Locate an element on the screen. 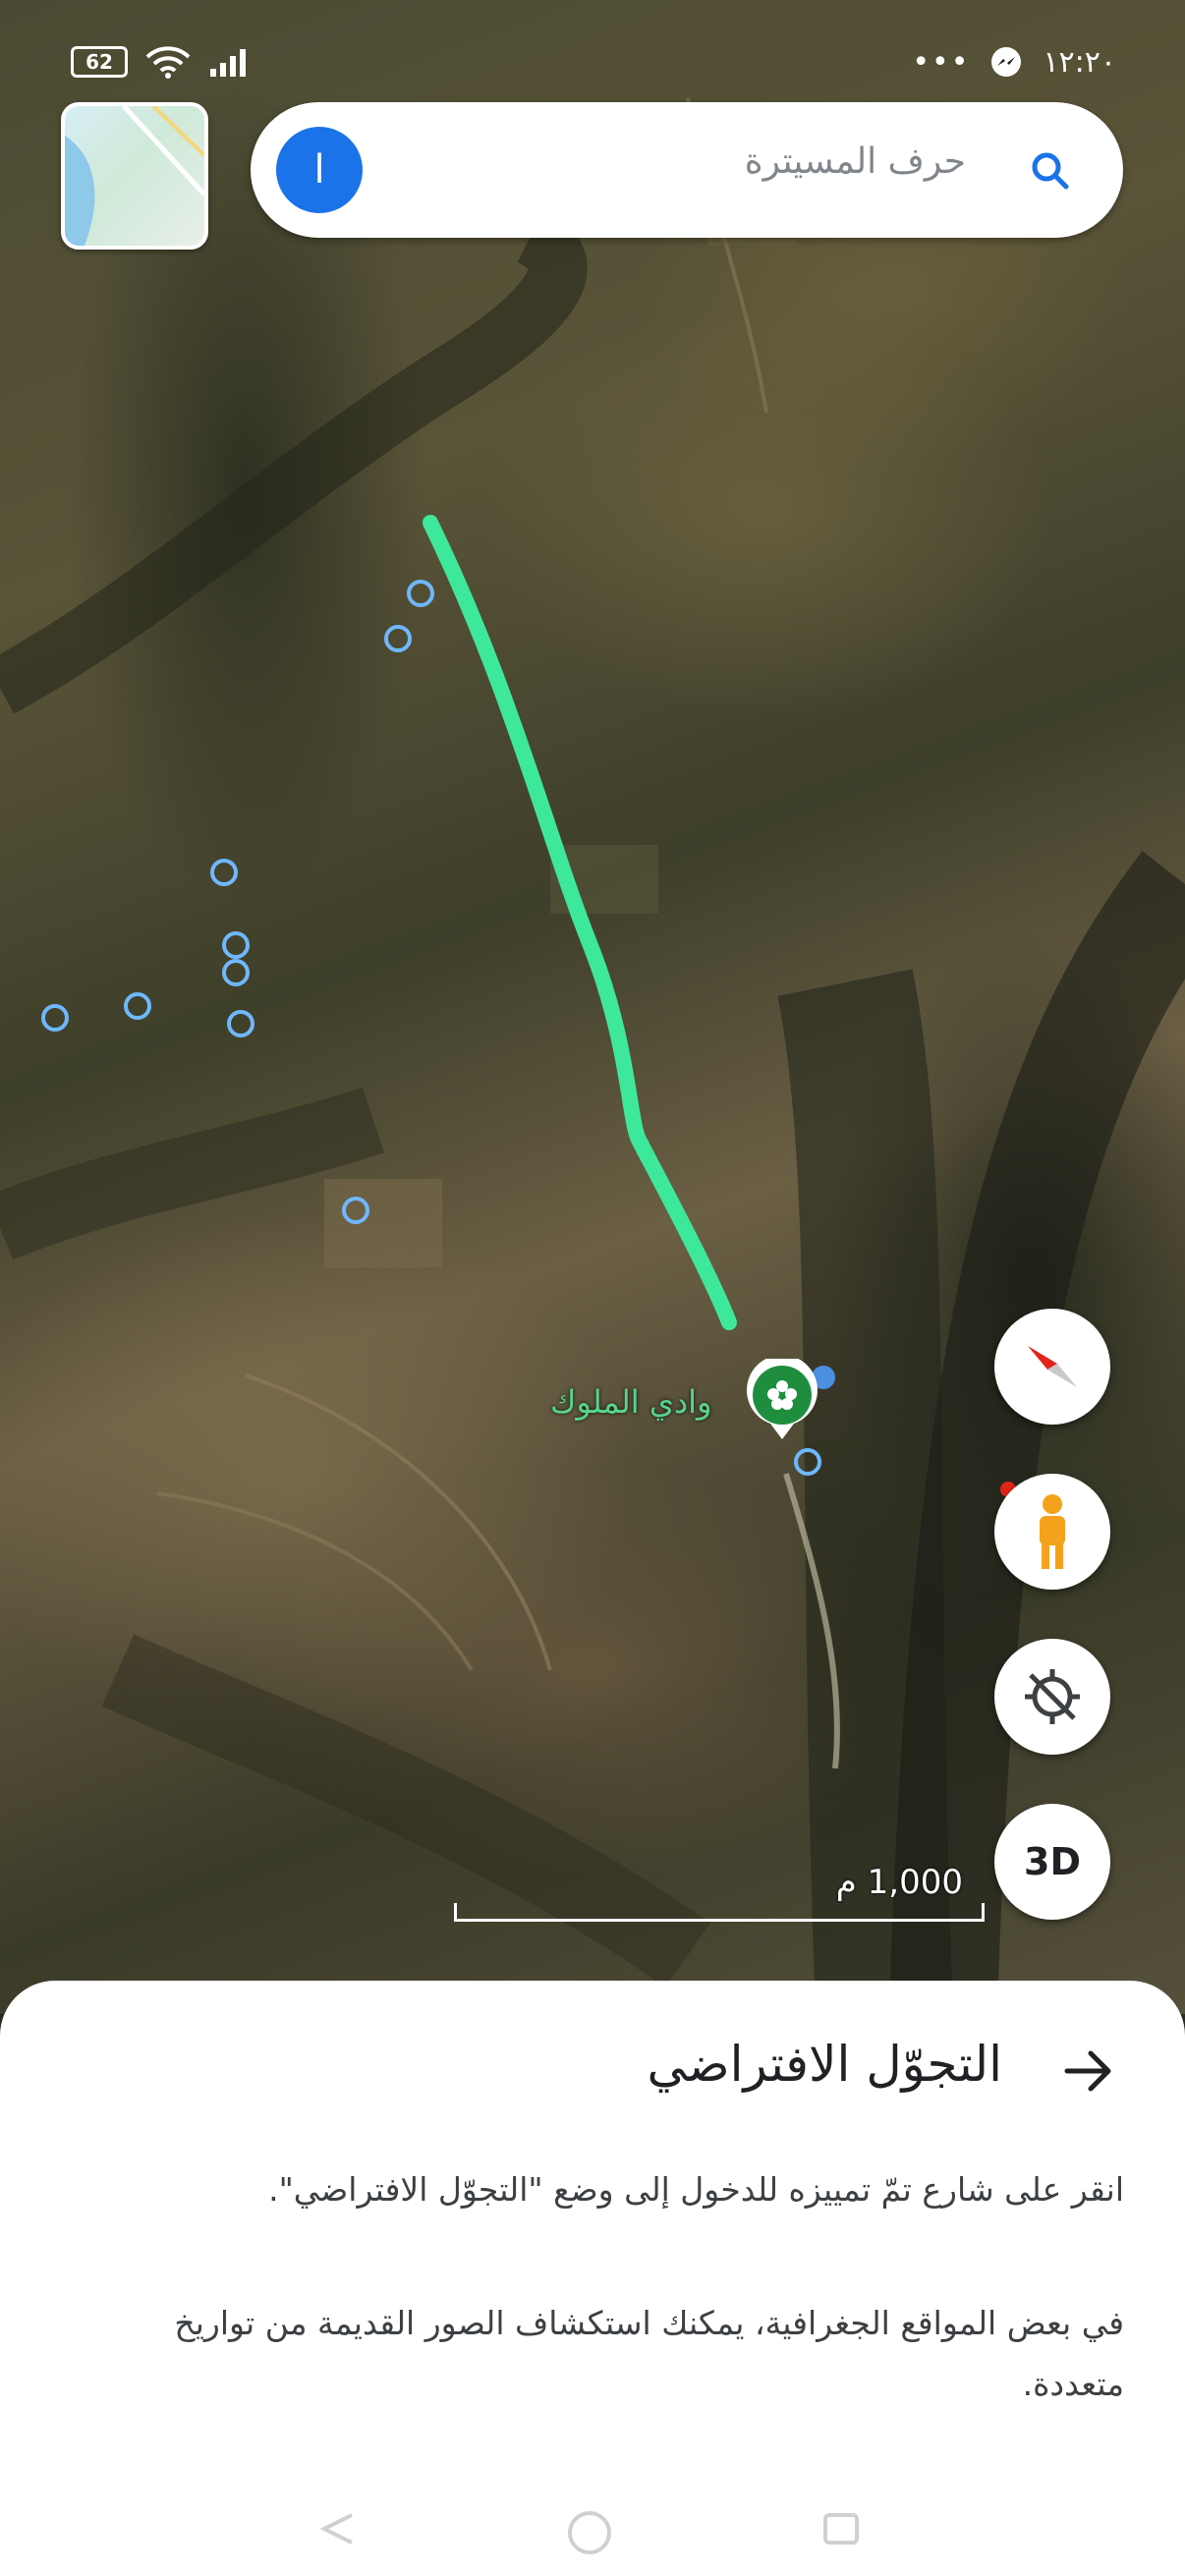  messenger-icon is located at coordinates (1007, 61).